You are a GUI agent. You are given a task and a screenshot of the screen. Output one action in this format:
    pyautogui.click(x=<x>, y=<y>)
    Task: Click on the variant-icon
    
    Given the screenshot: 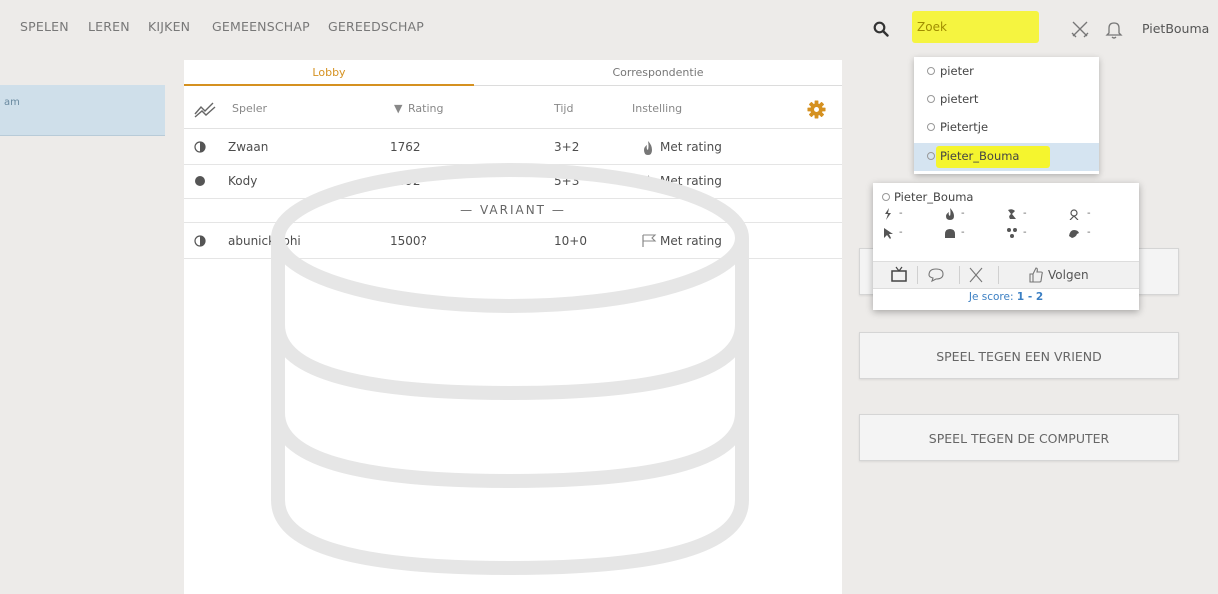 What is the action you would take?
    pyautogui.click(x=1012, y=233)
    